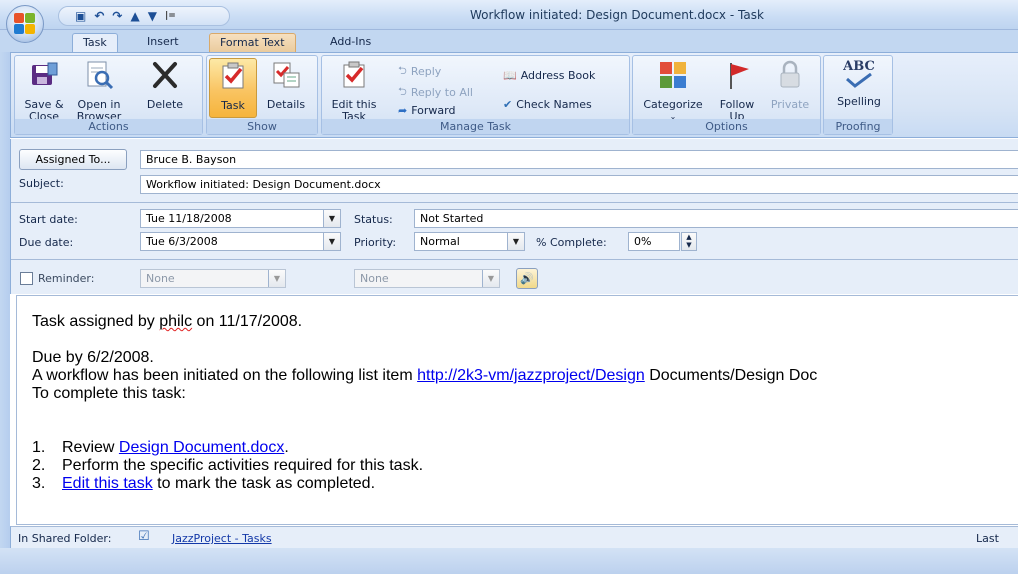  What do you see at coordinates (48, 219) in the screenshot?
I see `start-date-label: Start date:` at bounding box center [48, 219].